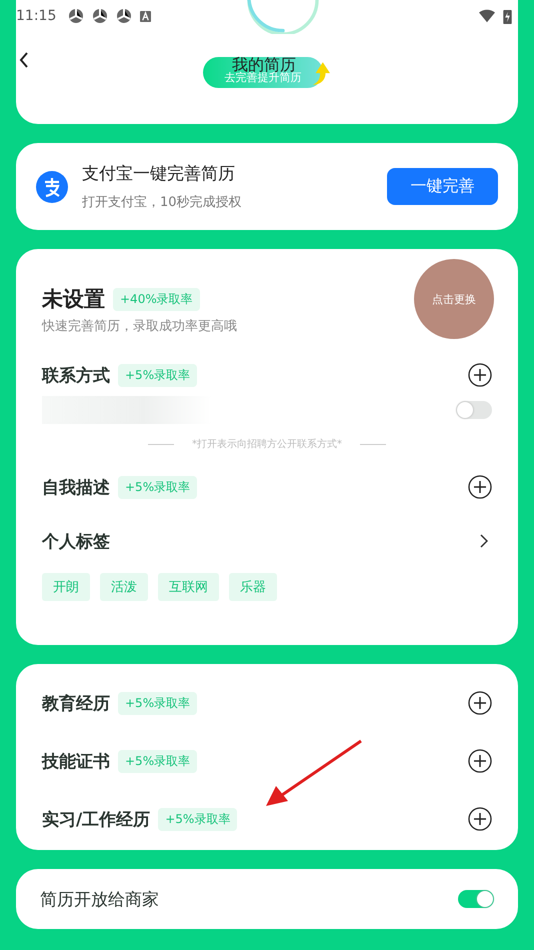  I want to click on personal-tag: 互联网, so click(188, 587).